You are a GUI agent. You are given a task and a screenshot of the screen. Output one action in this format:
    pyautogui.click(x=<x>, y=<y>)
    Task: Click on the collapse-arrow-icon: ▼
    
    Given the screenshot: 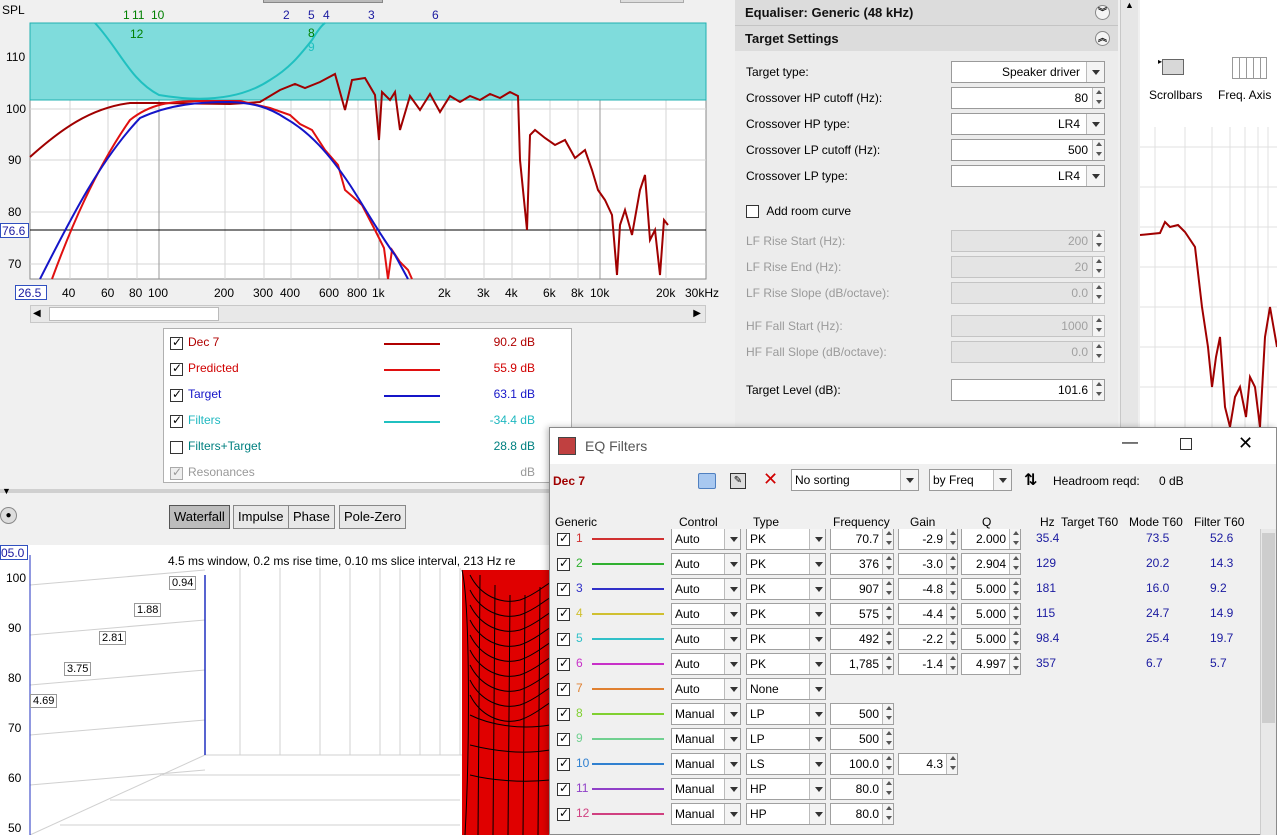 What is the action you would take?
    pyautogui.click(x=6, y=491)
    